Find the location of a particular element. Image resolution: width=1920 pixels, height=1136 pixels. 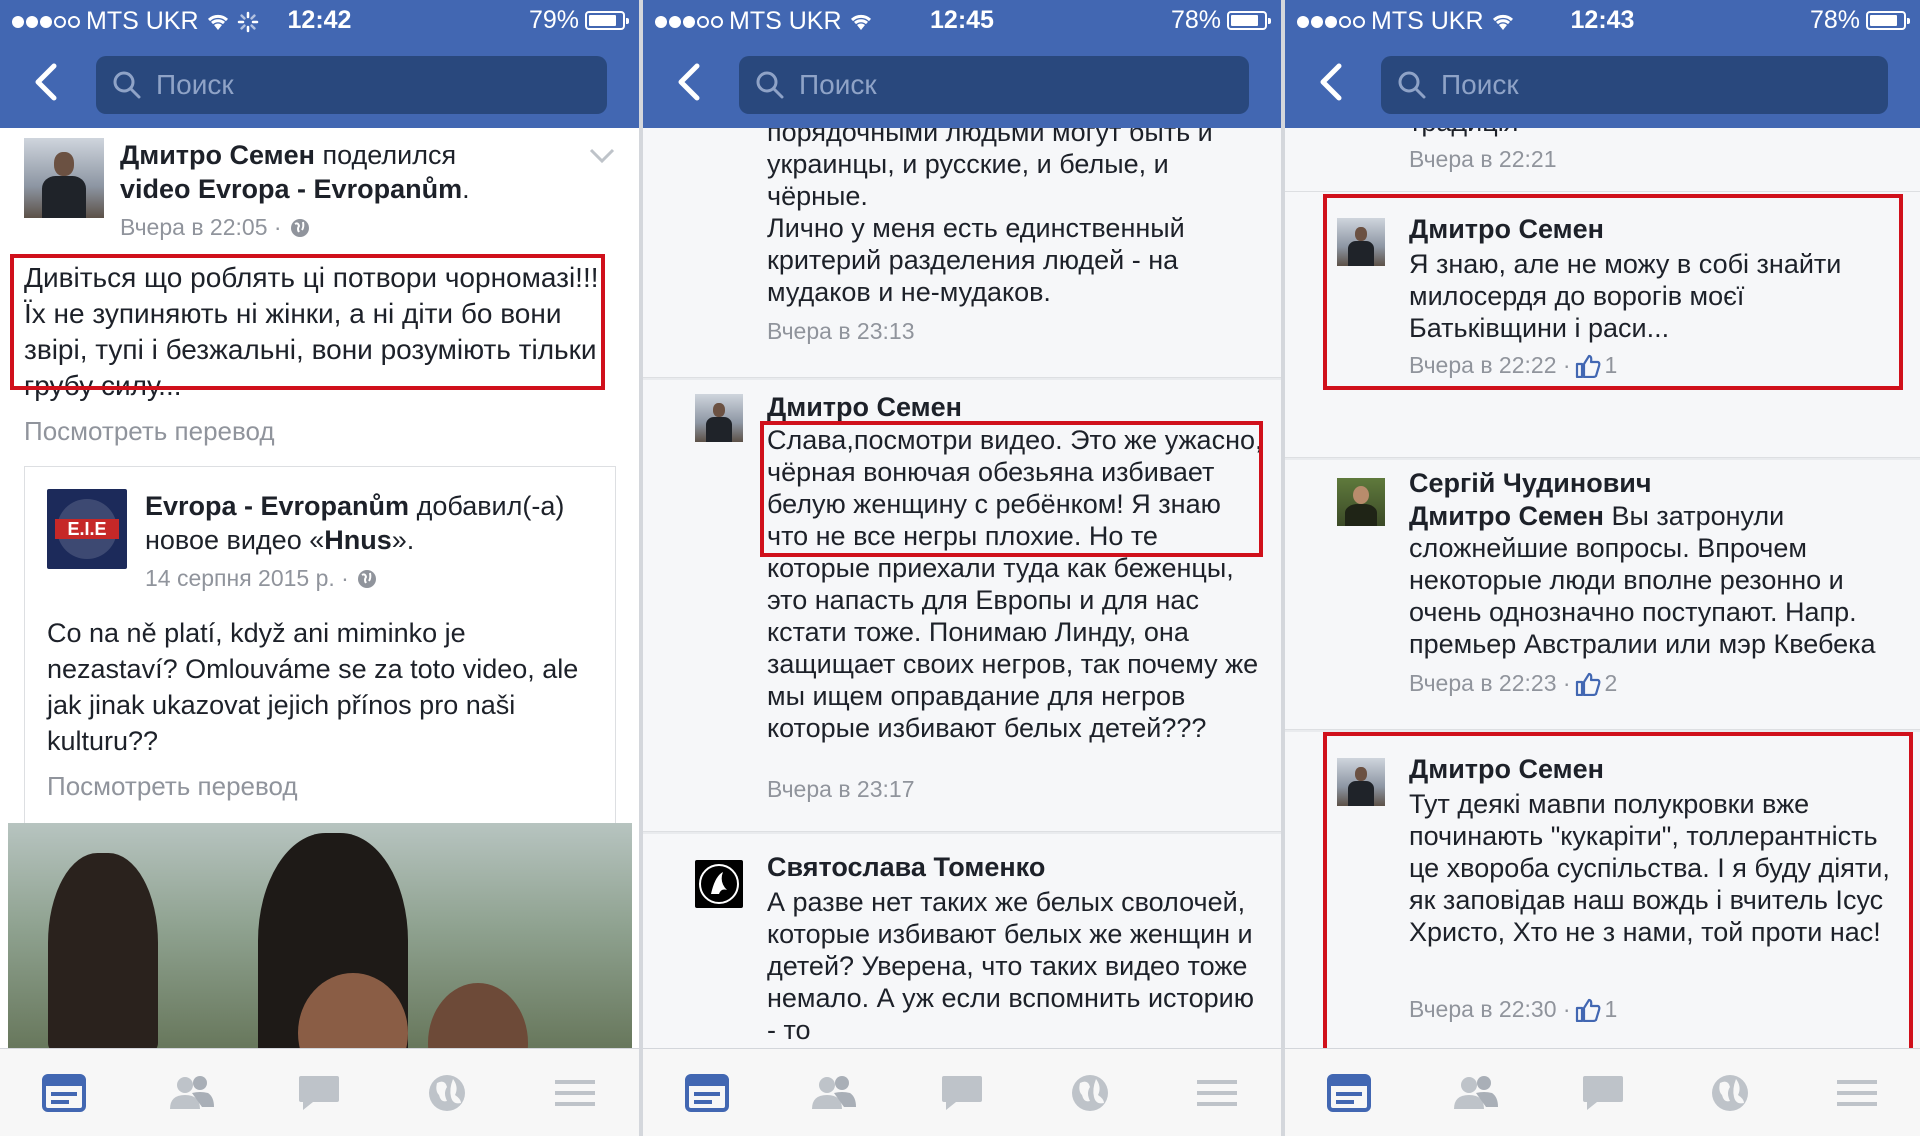

video-thumbnail is located at coordinates (320, 935).